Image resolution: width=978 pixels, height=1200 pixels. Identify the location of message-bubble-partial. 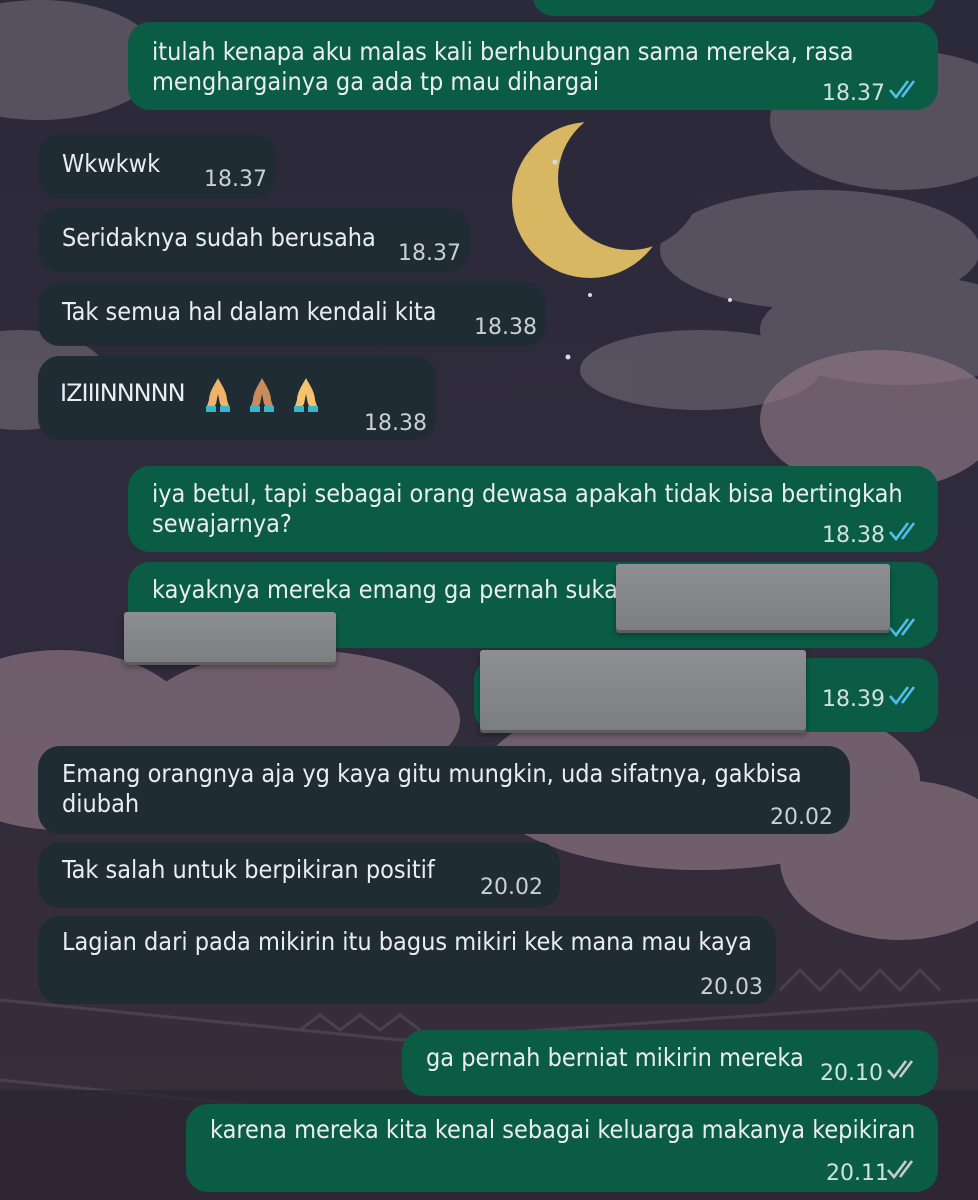
(734, 8).